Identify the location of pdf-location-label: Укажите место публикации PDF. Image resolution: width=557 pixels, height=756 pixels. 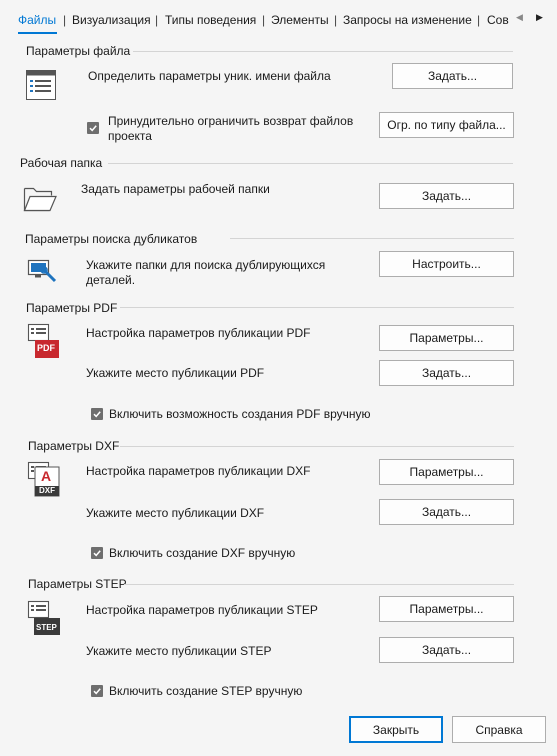
(175, 373).